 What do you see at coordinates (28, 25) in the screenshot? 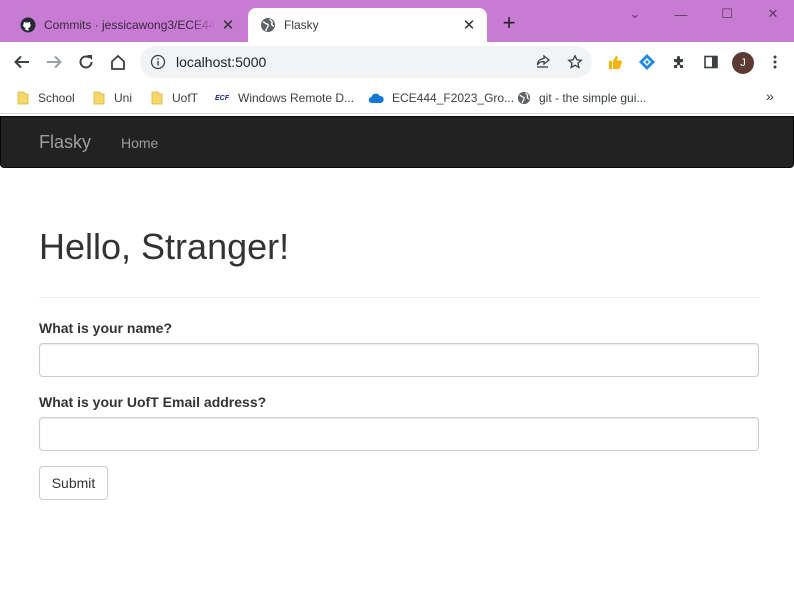
I see `github-icon` at bounding box center [28, 25].